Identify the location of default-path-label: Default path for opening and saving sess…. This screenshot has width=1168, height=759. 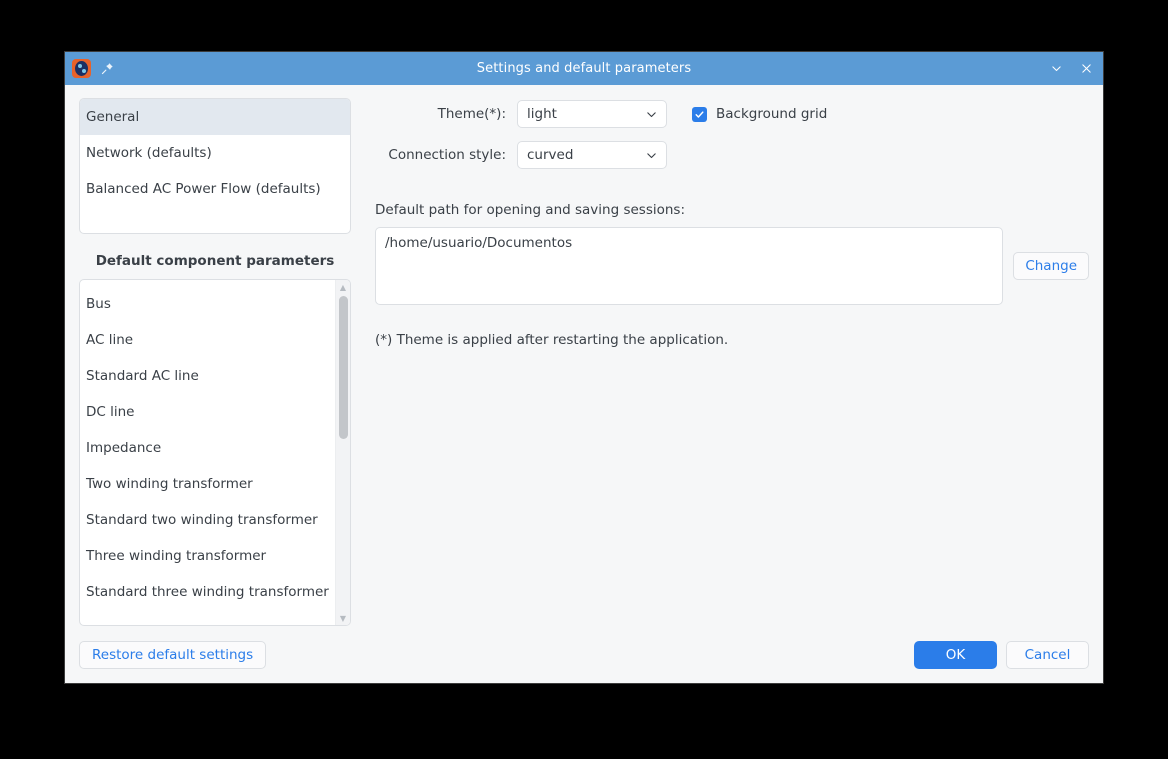
(530, 210).